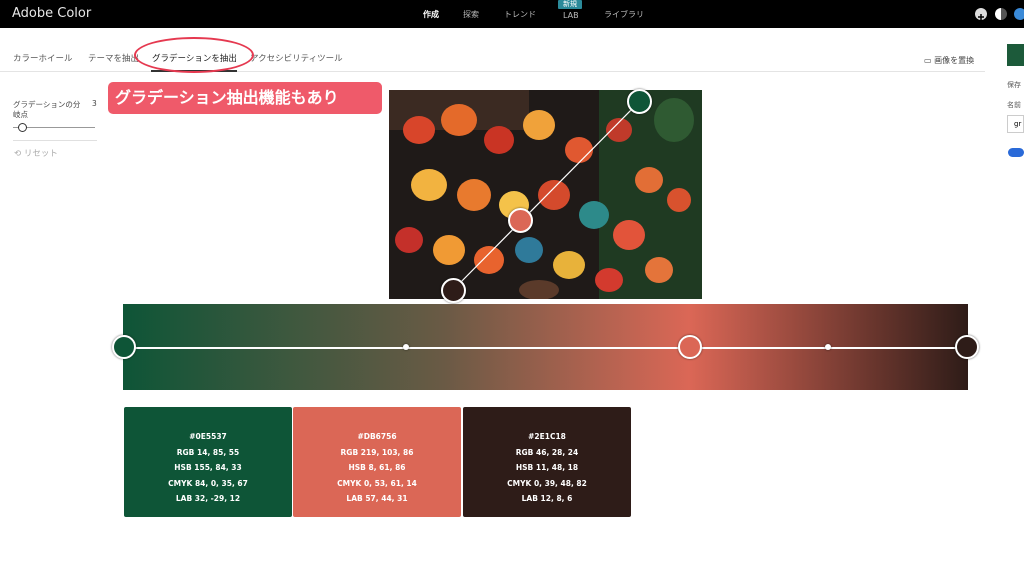 Image resolution: width=1024 pixels, height=576 pixels. I want to click on replace-image-button: ▭ 画像を置換, so click(949, 60).